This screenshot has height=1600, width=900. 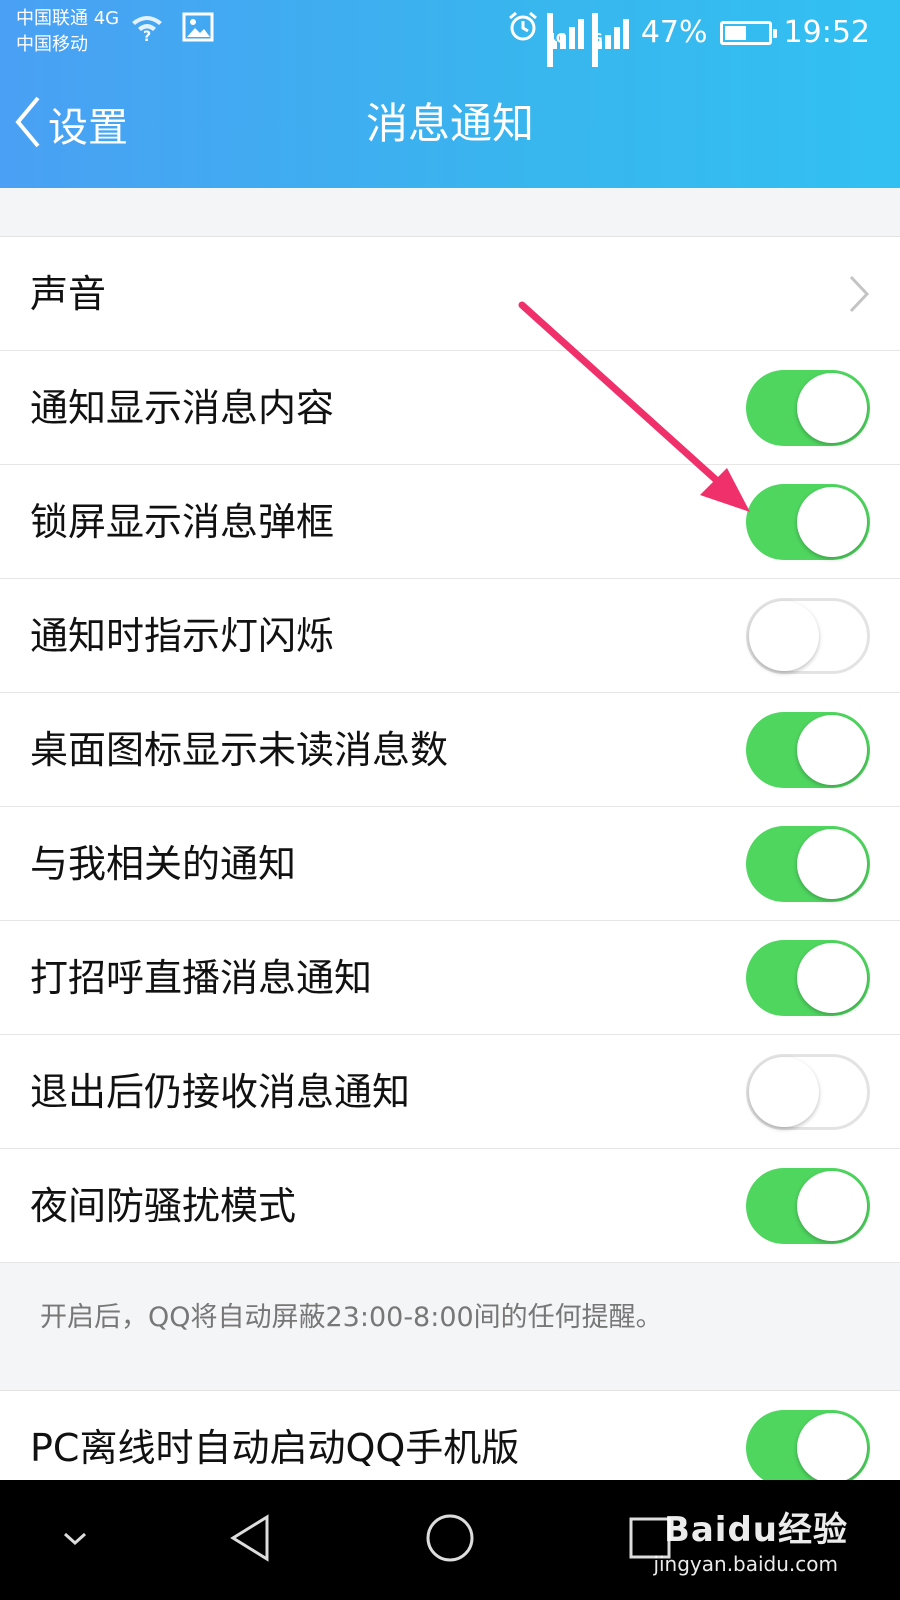 I want to click on setting-row: 锁屏显示消息弹框, so click(x=450, y=522).